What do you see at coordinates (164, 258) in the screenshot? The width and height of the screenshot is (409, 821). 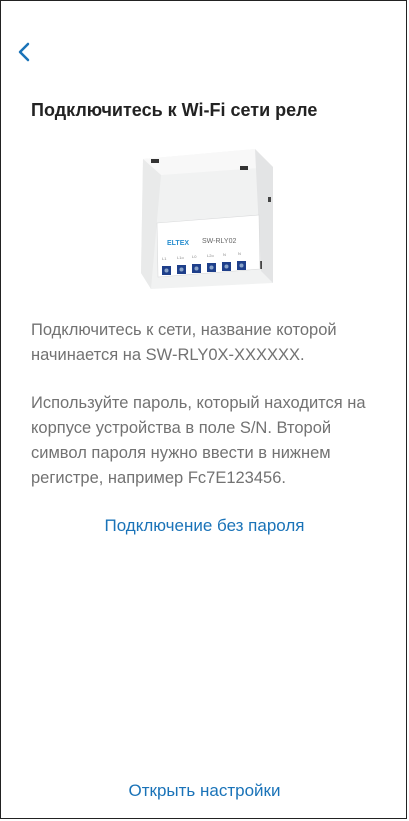 I see `terminal-label: L1` at bounding box center [164, 258].